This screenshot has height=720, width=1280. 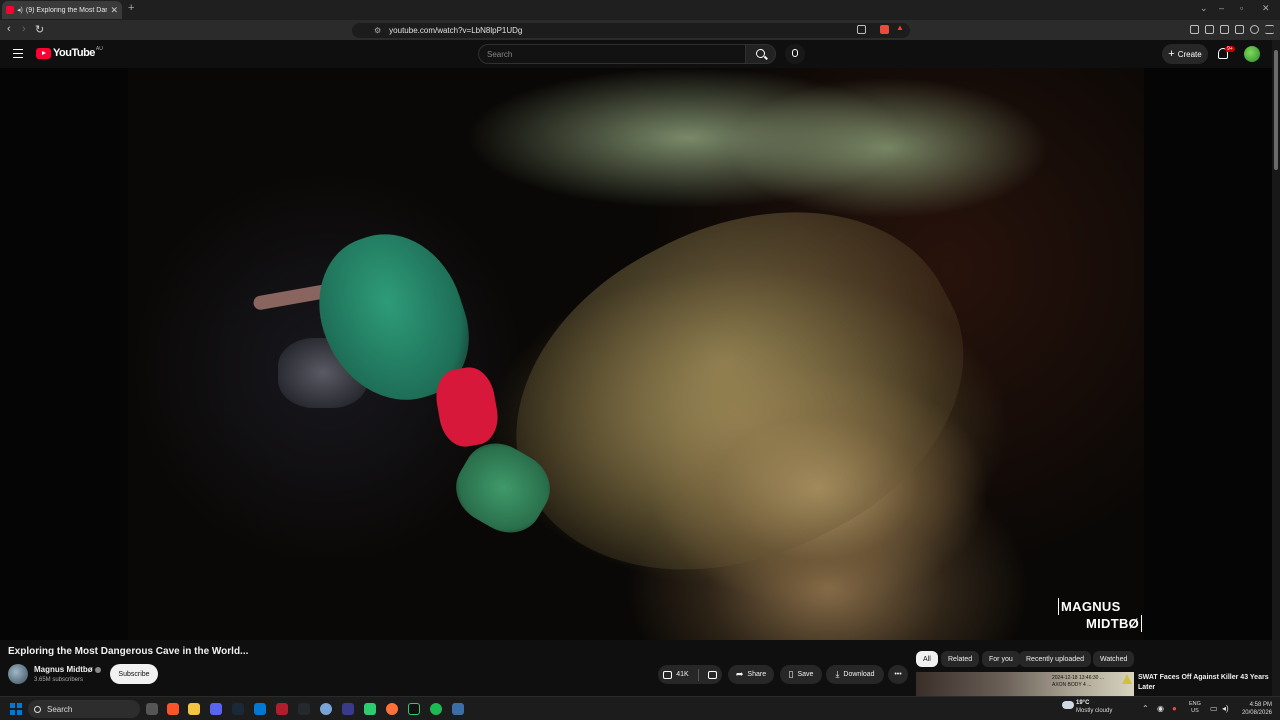 I want to click on app-globe-icon, so click(x=326, y=709).